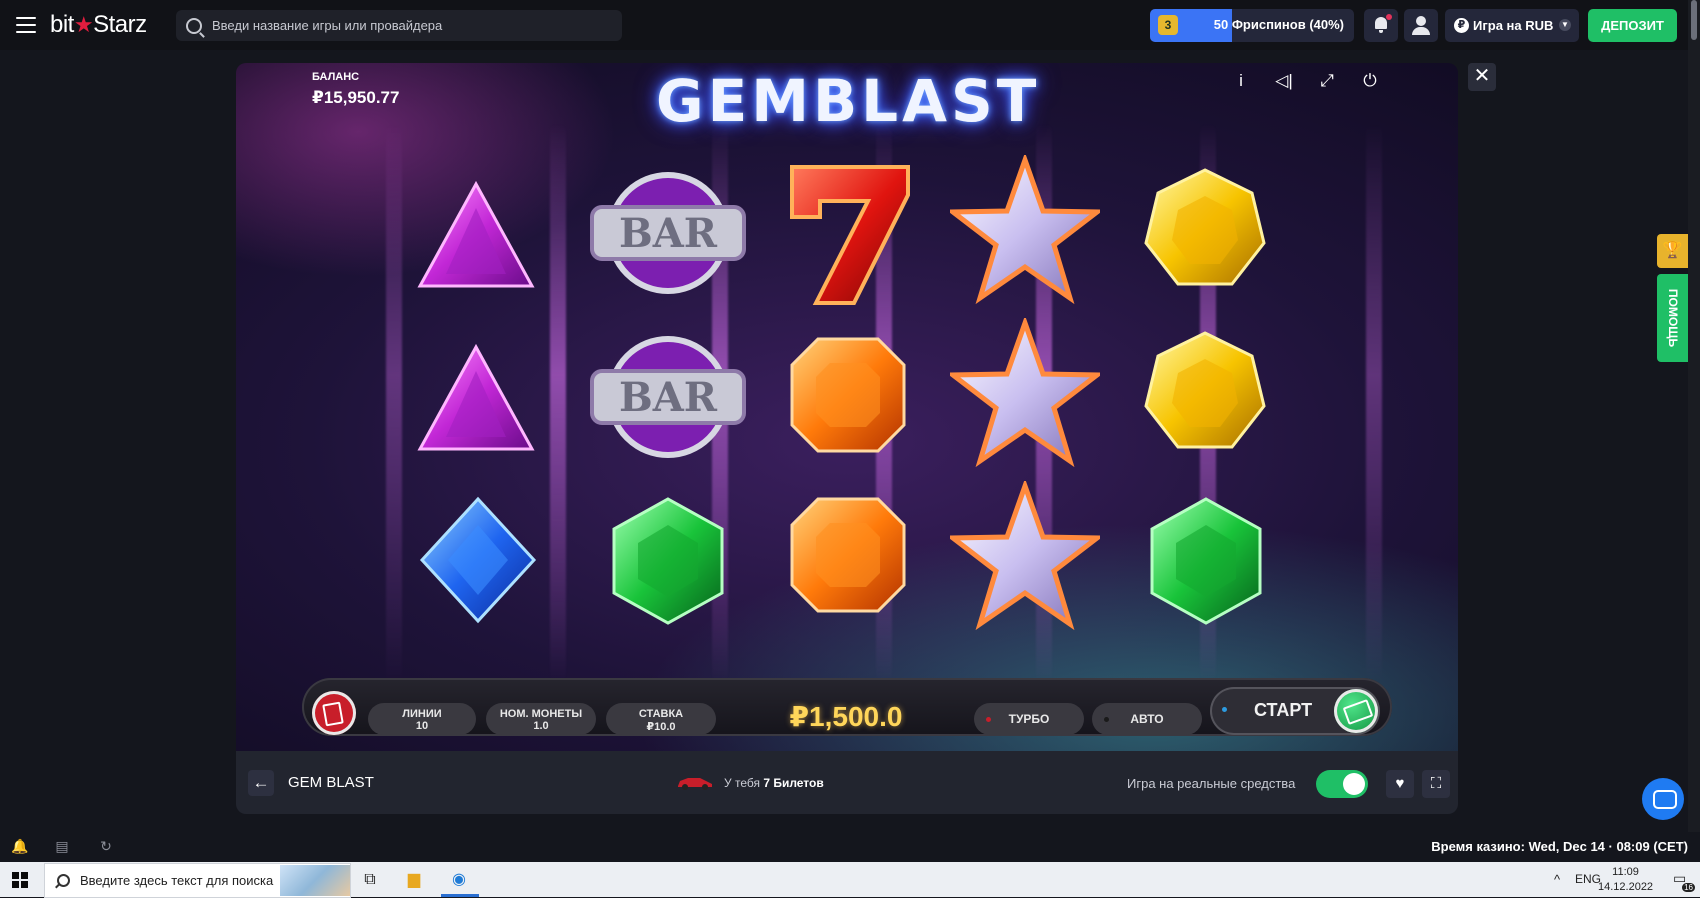 This screenshot has width=1700, height=898. What do you see at coordinates (63, 880) in the screenshot?
I see `taskbar-search-icon` at bounding box center [63, 880].